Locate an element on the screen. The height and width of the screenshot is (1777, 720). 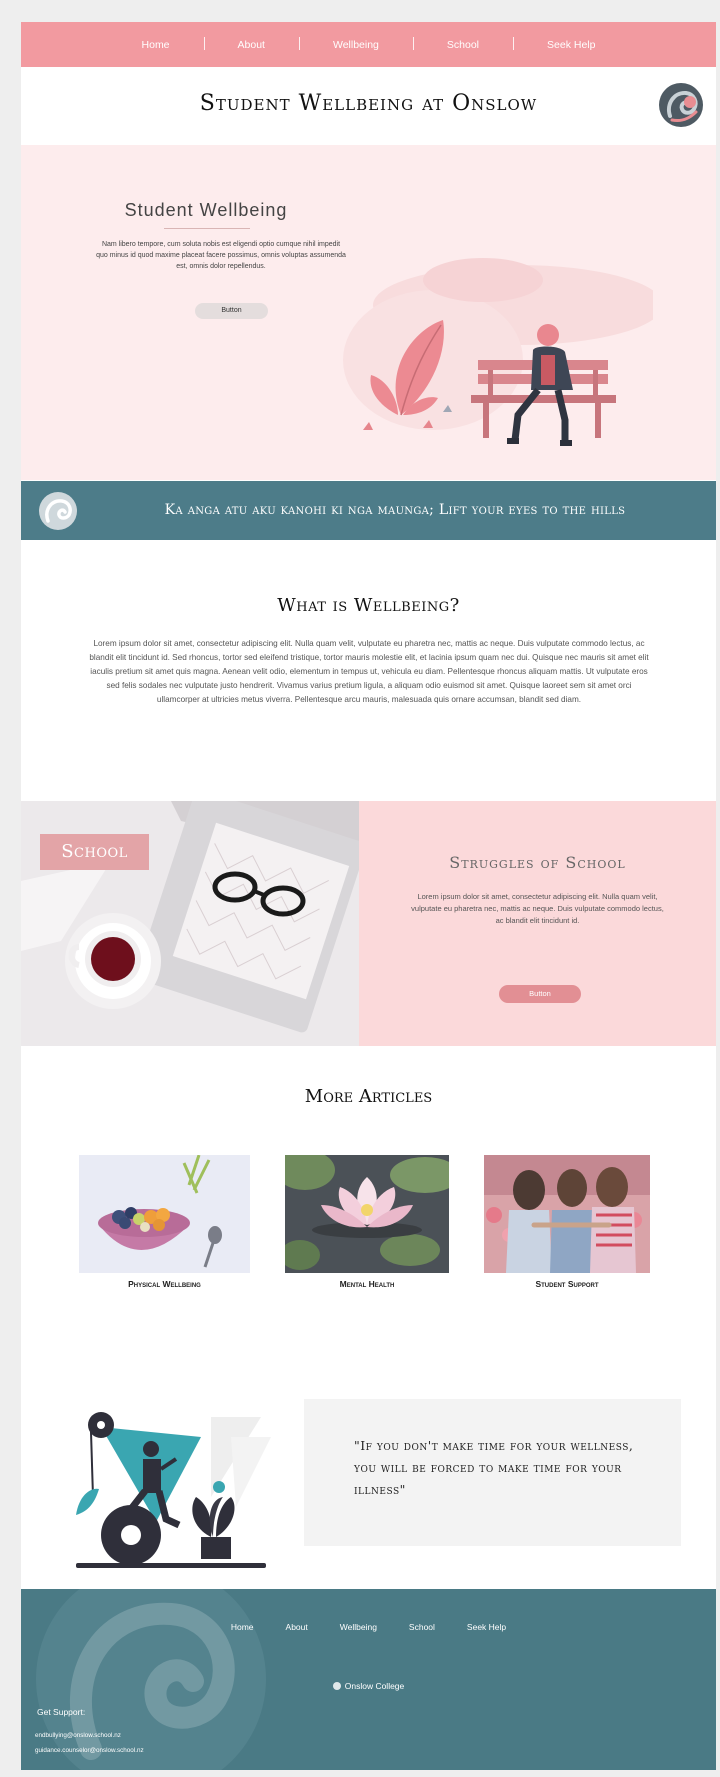
nav-home: Home is located at coordinates (156, 45).